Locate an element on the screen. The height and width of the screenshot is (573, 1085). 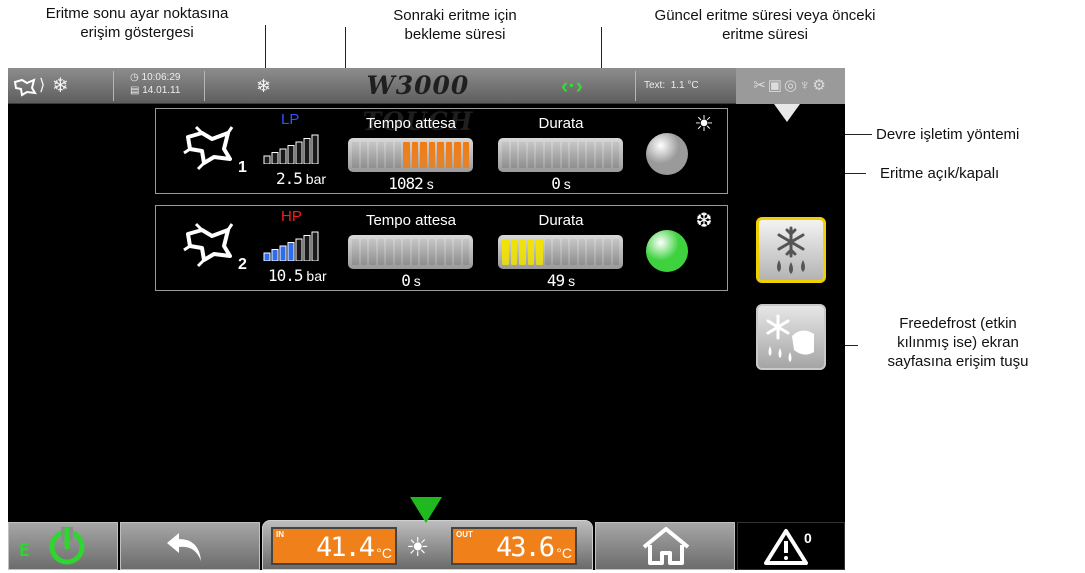
page-nav-arrows-icon: ‹·› is located at coordinates (572, 86).